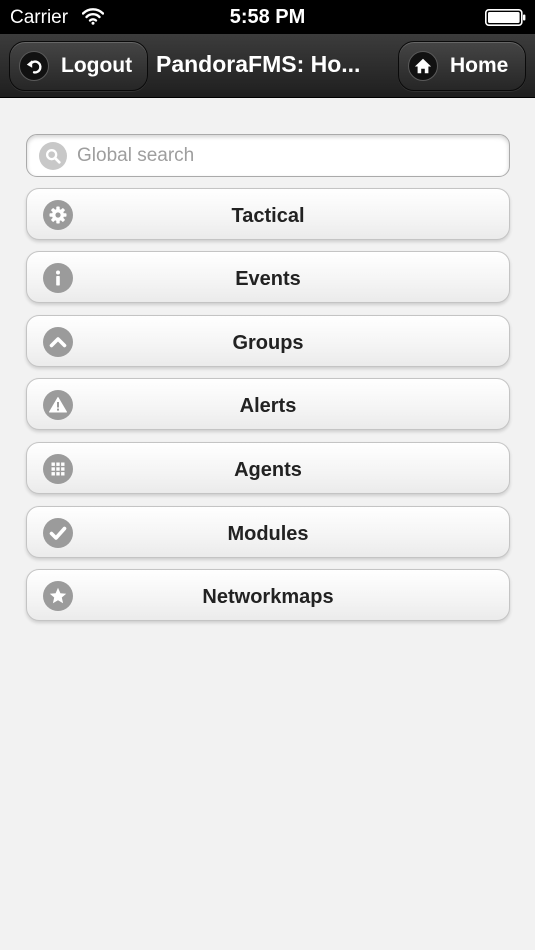  I want to click on home-button: Home, so click(462, 66).